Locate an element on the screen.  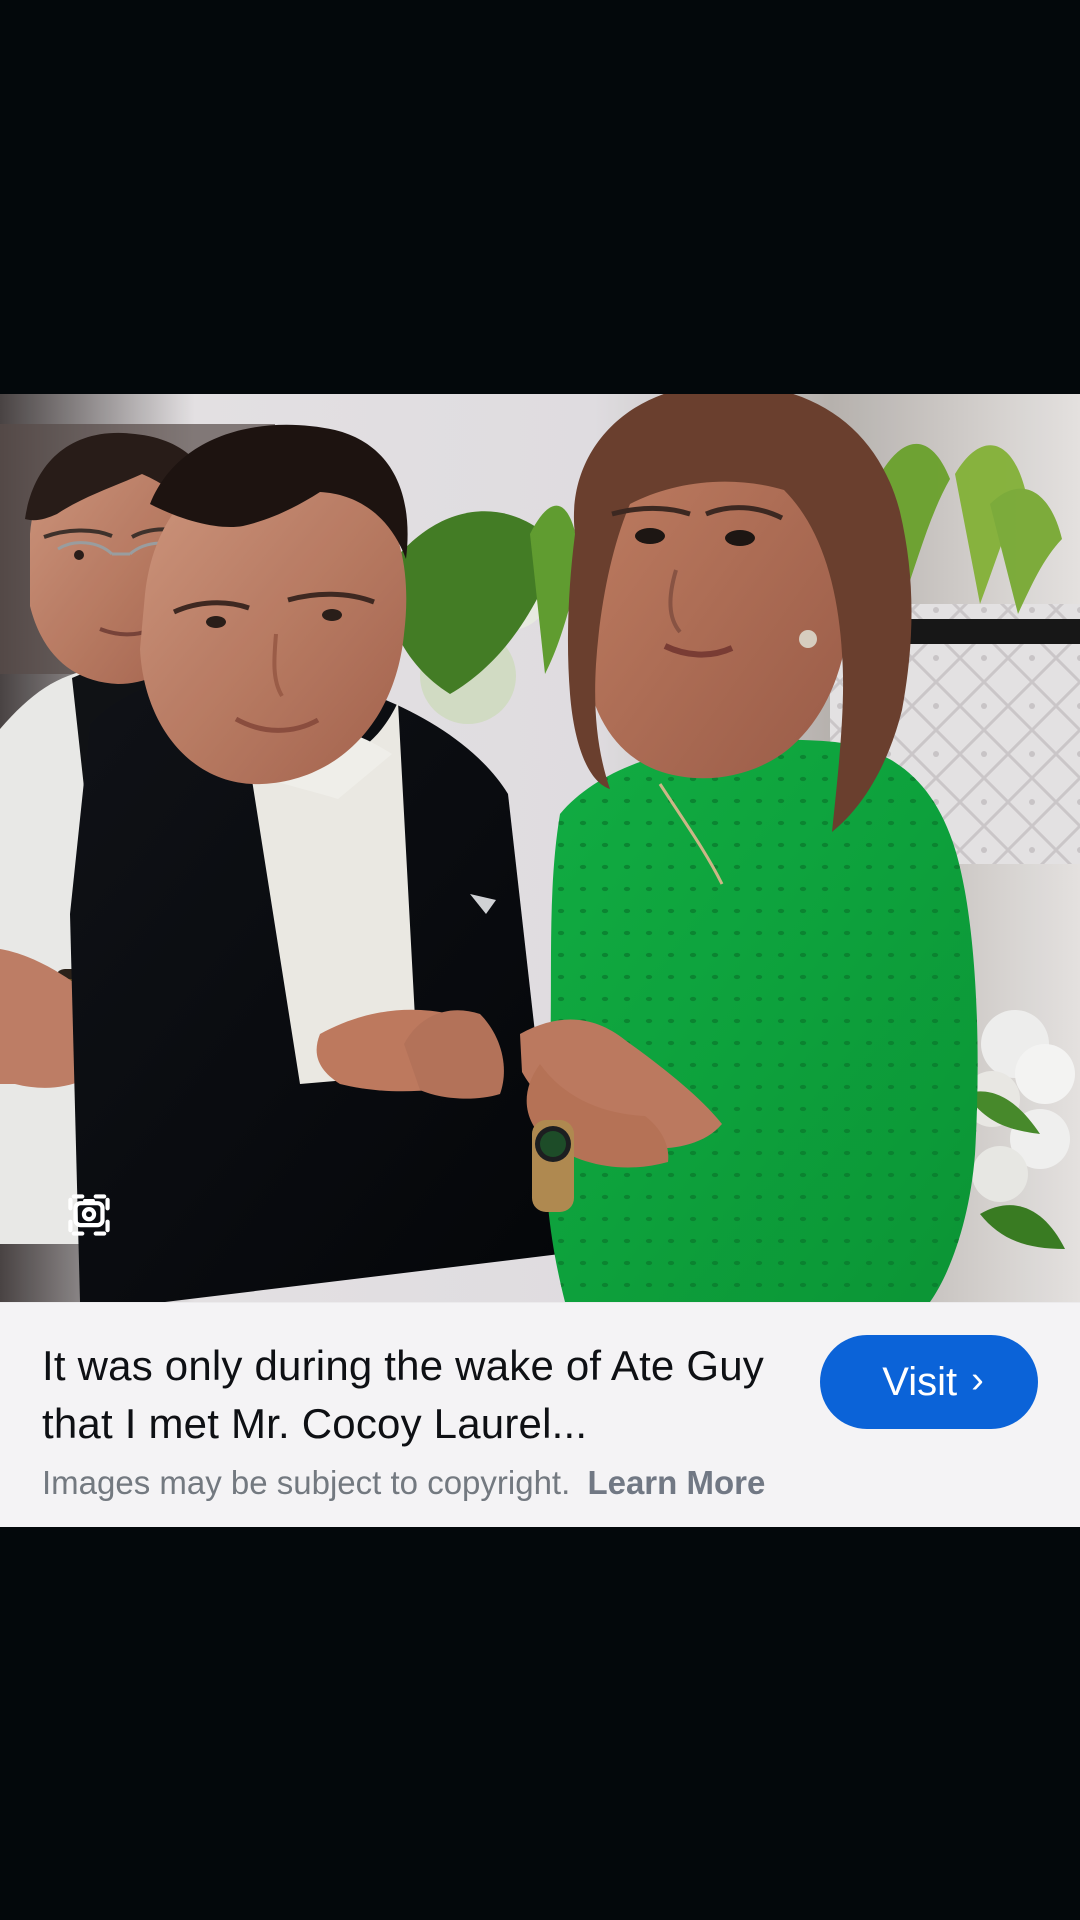
chevron-right-icon: › is located at coordinates (977, 1380).